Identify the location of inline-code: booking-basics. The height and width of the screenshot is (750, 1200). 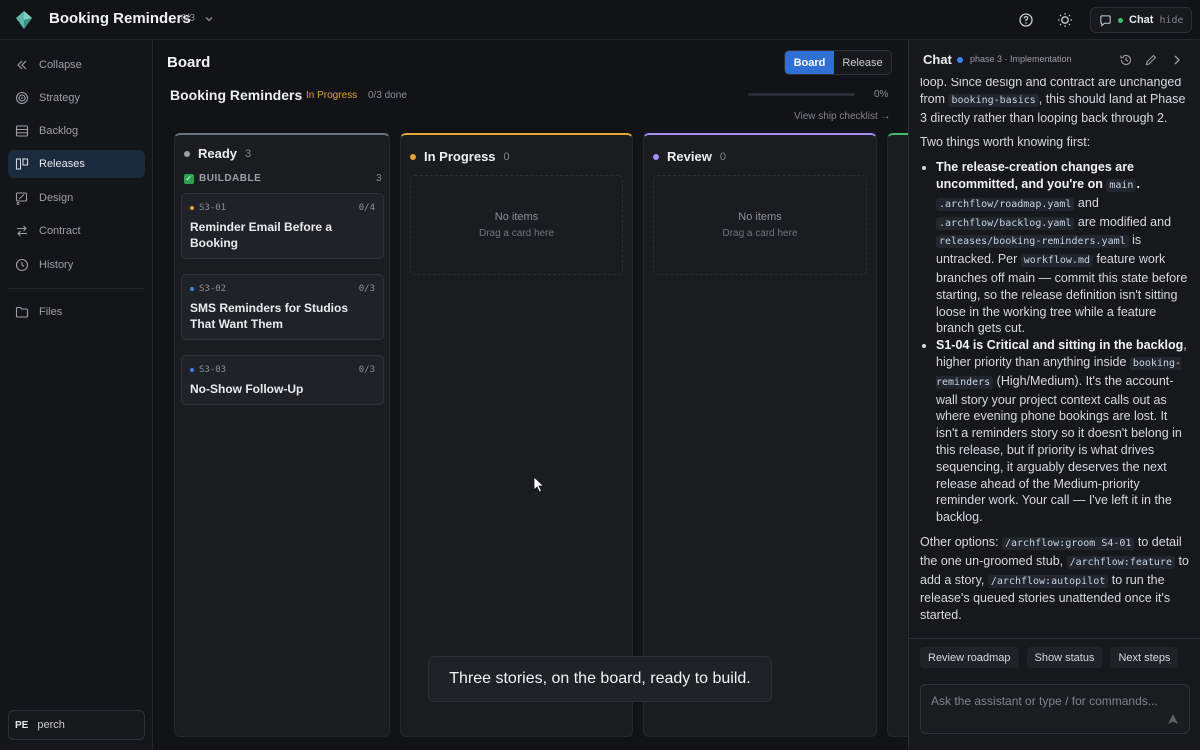
(993, 100).